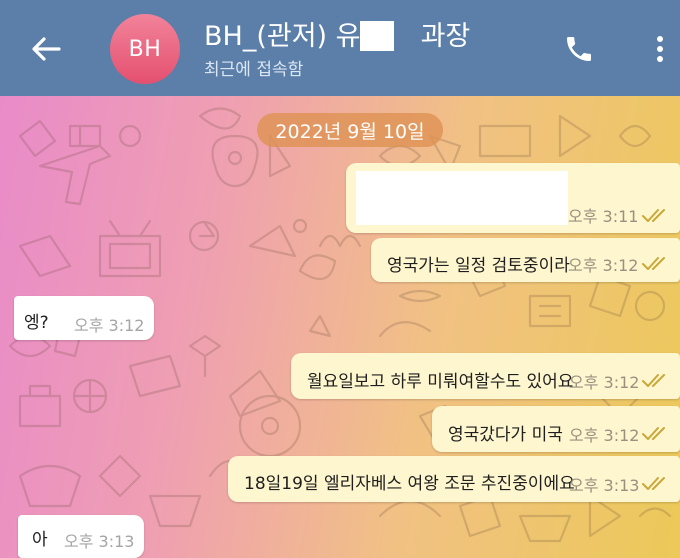 This screenshot has width=680, height=558. What do you see at coordinates (40, 540) in the screenshot?
I see `message-text: 아` at bounding box center [40, 540].